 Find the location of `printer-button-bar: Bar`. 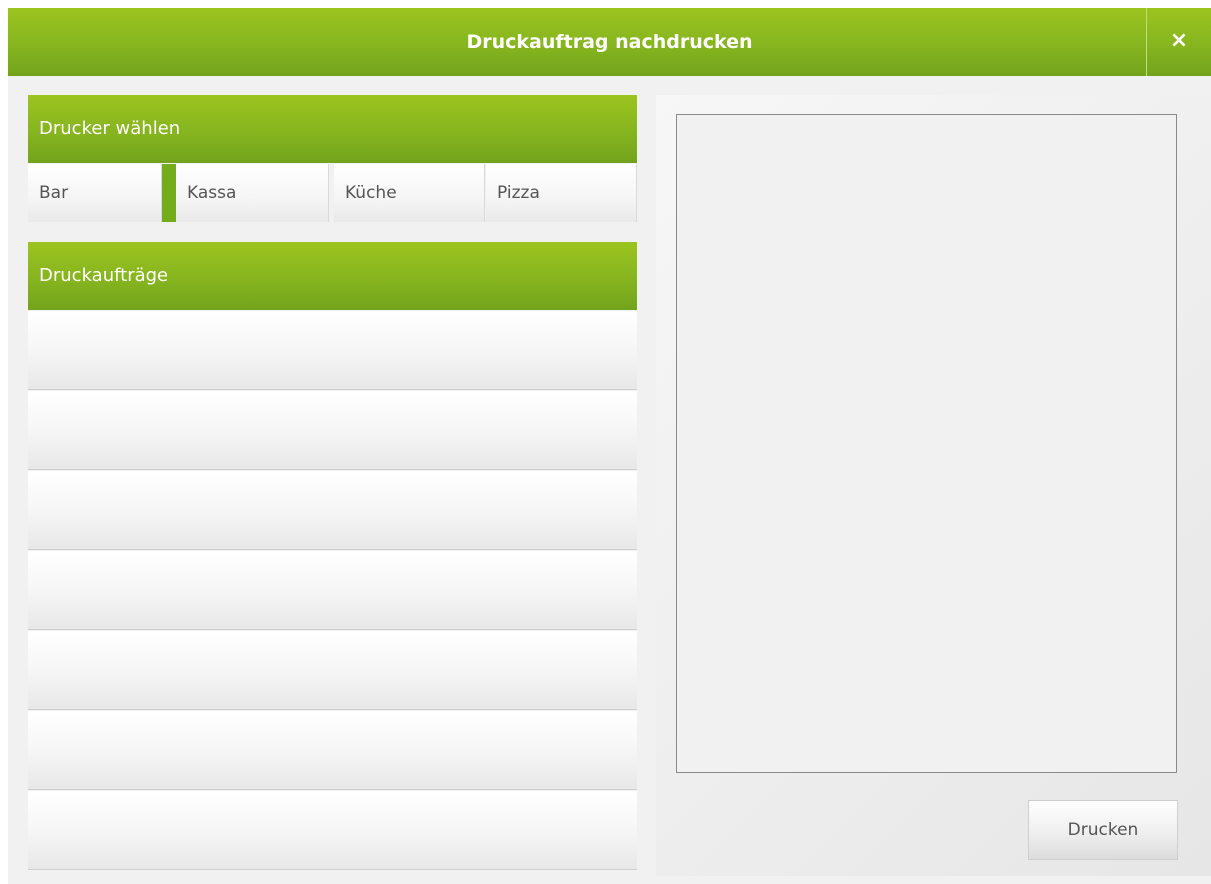

printer-button-bar: Bar is located at coordinates (95, 193).